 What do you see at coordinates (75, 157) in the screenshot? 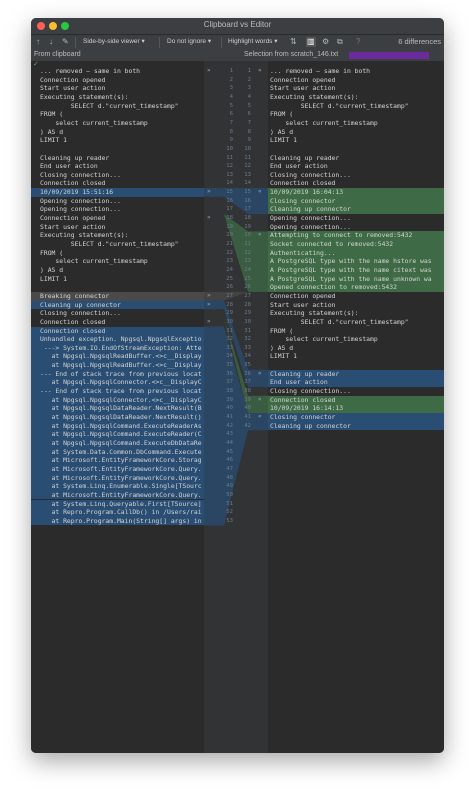
I see `left-code-line: Cleaning up reader` at bounding box center [75, 157].